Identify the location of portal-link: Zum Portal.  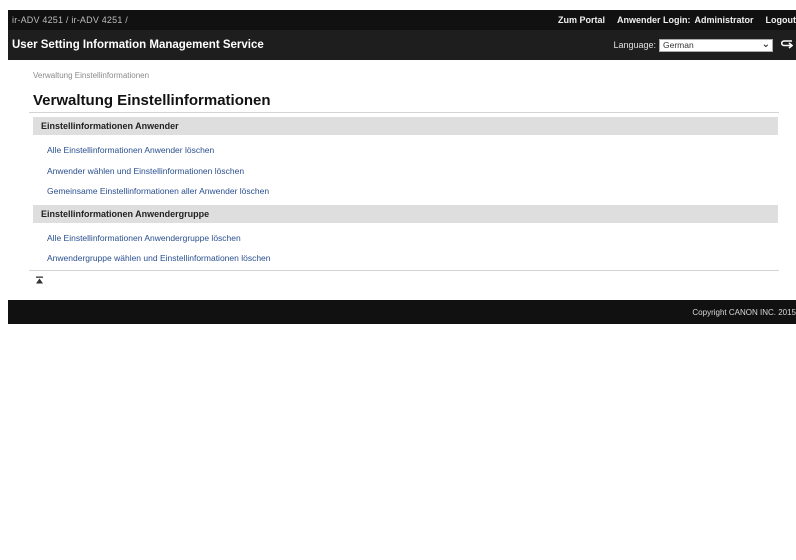
(581, 20).